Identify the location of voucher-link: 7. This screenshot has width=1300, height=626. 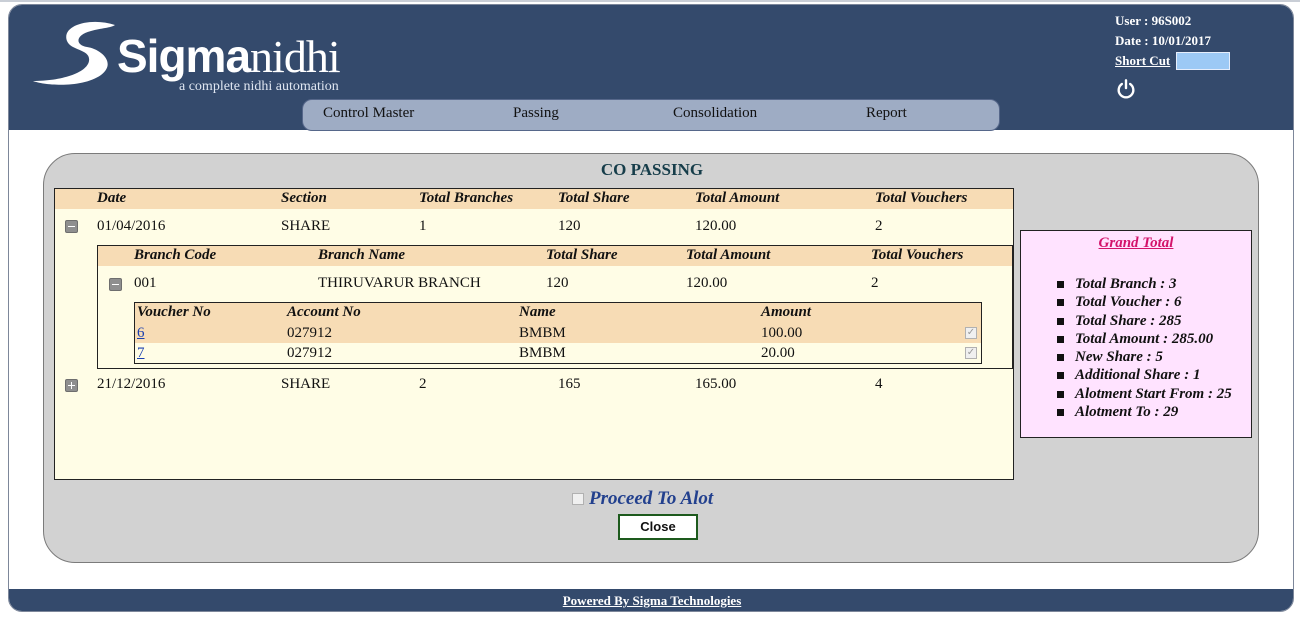
(141, 353).